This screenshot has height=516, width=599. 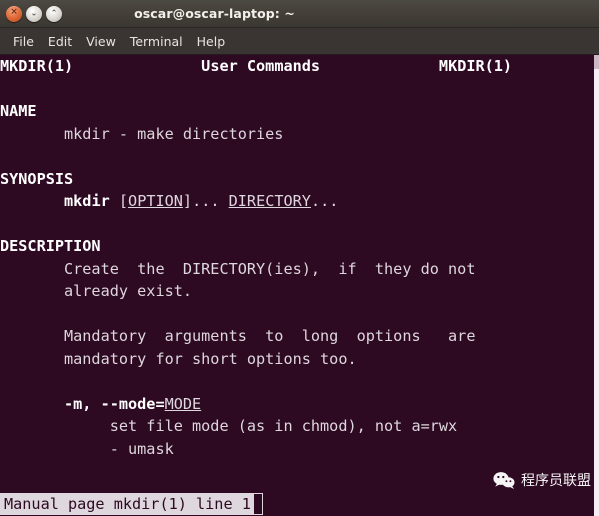 I want to click on watermark: 程序员联盟, so click(x=542, y=480).